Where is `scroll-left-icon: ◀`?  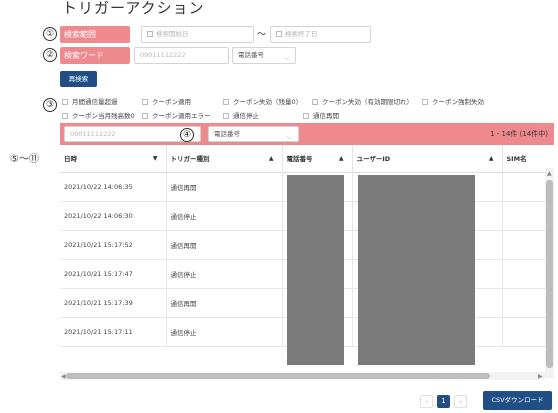
scroll-left-icon: ◀ is located at coordinates (63, 376).